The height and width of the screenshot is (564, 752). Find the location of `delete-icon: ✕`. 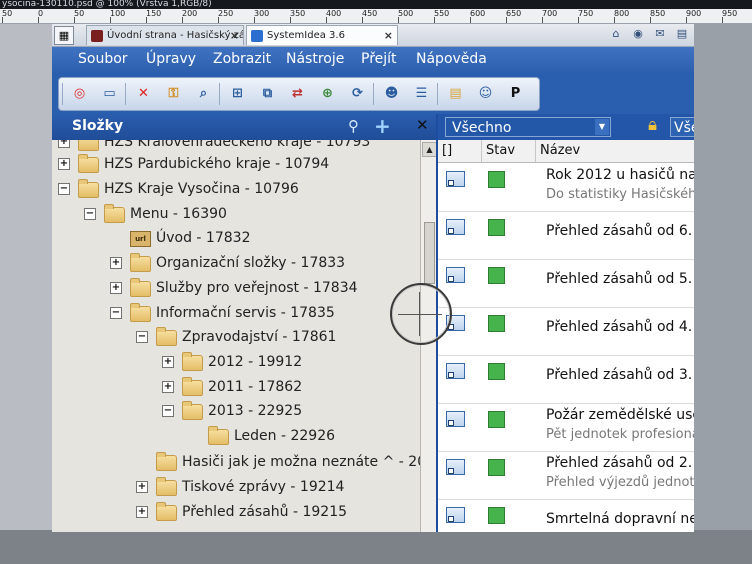

delete-icon: ✕ is located at coordinates (143, 93).